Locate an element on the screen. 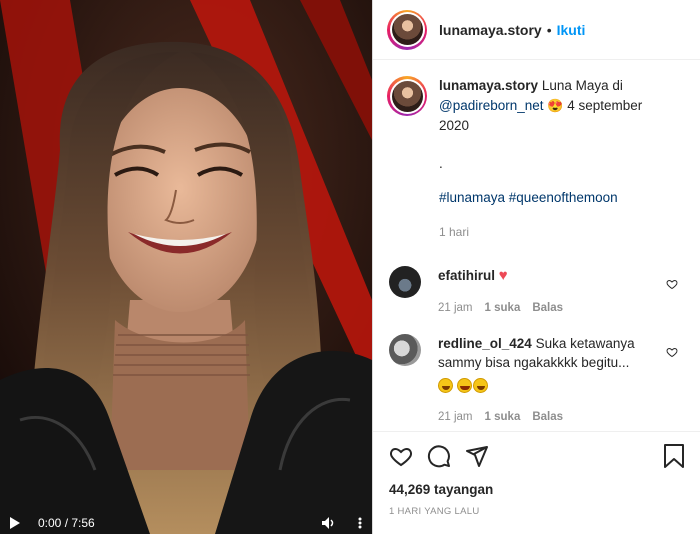 The width and height of the screenshot is (700, 534). caption-username: lunamaya.story is located at coordinates (488, 85).